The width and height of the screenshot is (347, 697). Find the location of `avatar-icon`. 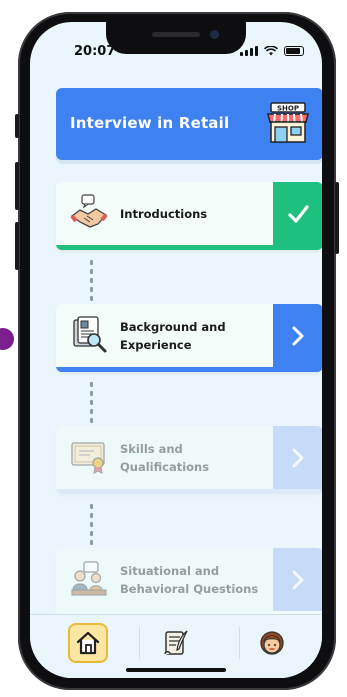

avatar-icon is located at coordinates (272, 643).